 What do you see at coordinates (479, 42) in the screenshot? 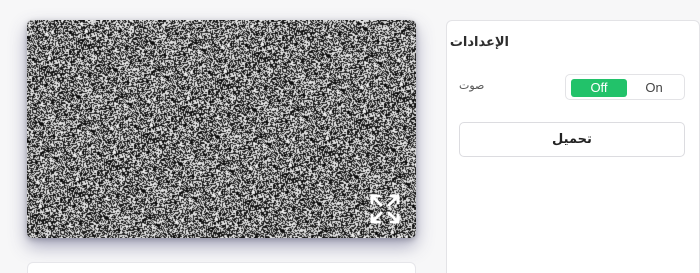
I see `settings-title: الإعدادات` at bounding box center [479, 42].